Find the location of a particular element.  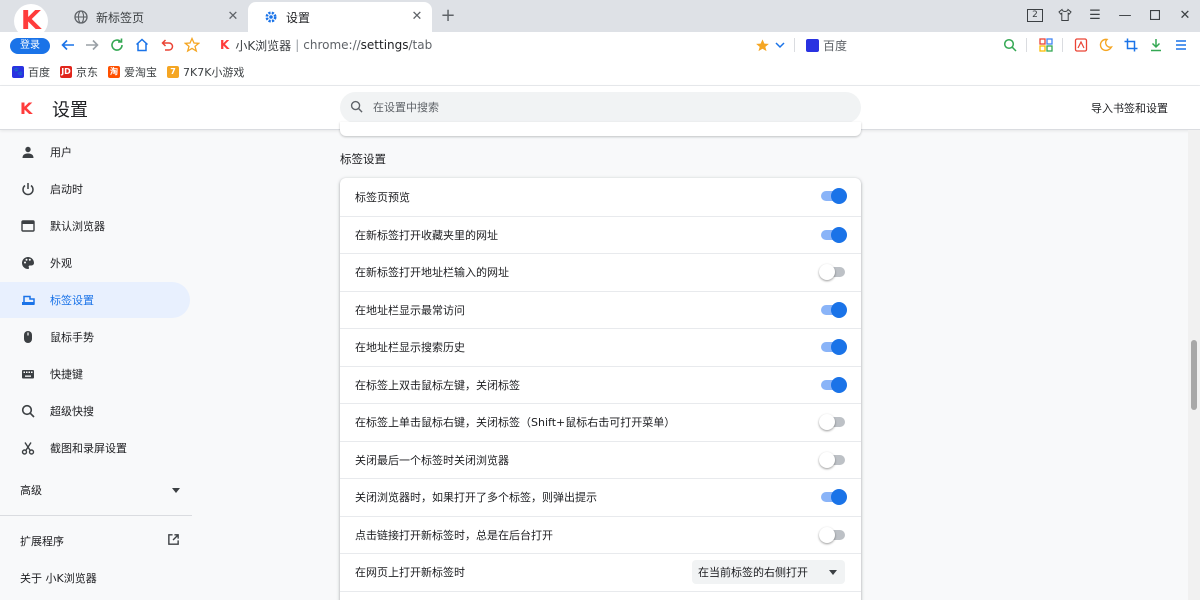

bookmark-7k7k: 7 7K7K小游戏 is located at coordinates (205, 72).